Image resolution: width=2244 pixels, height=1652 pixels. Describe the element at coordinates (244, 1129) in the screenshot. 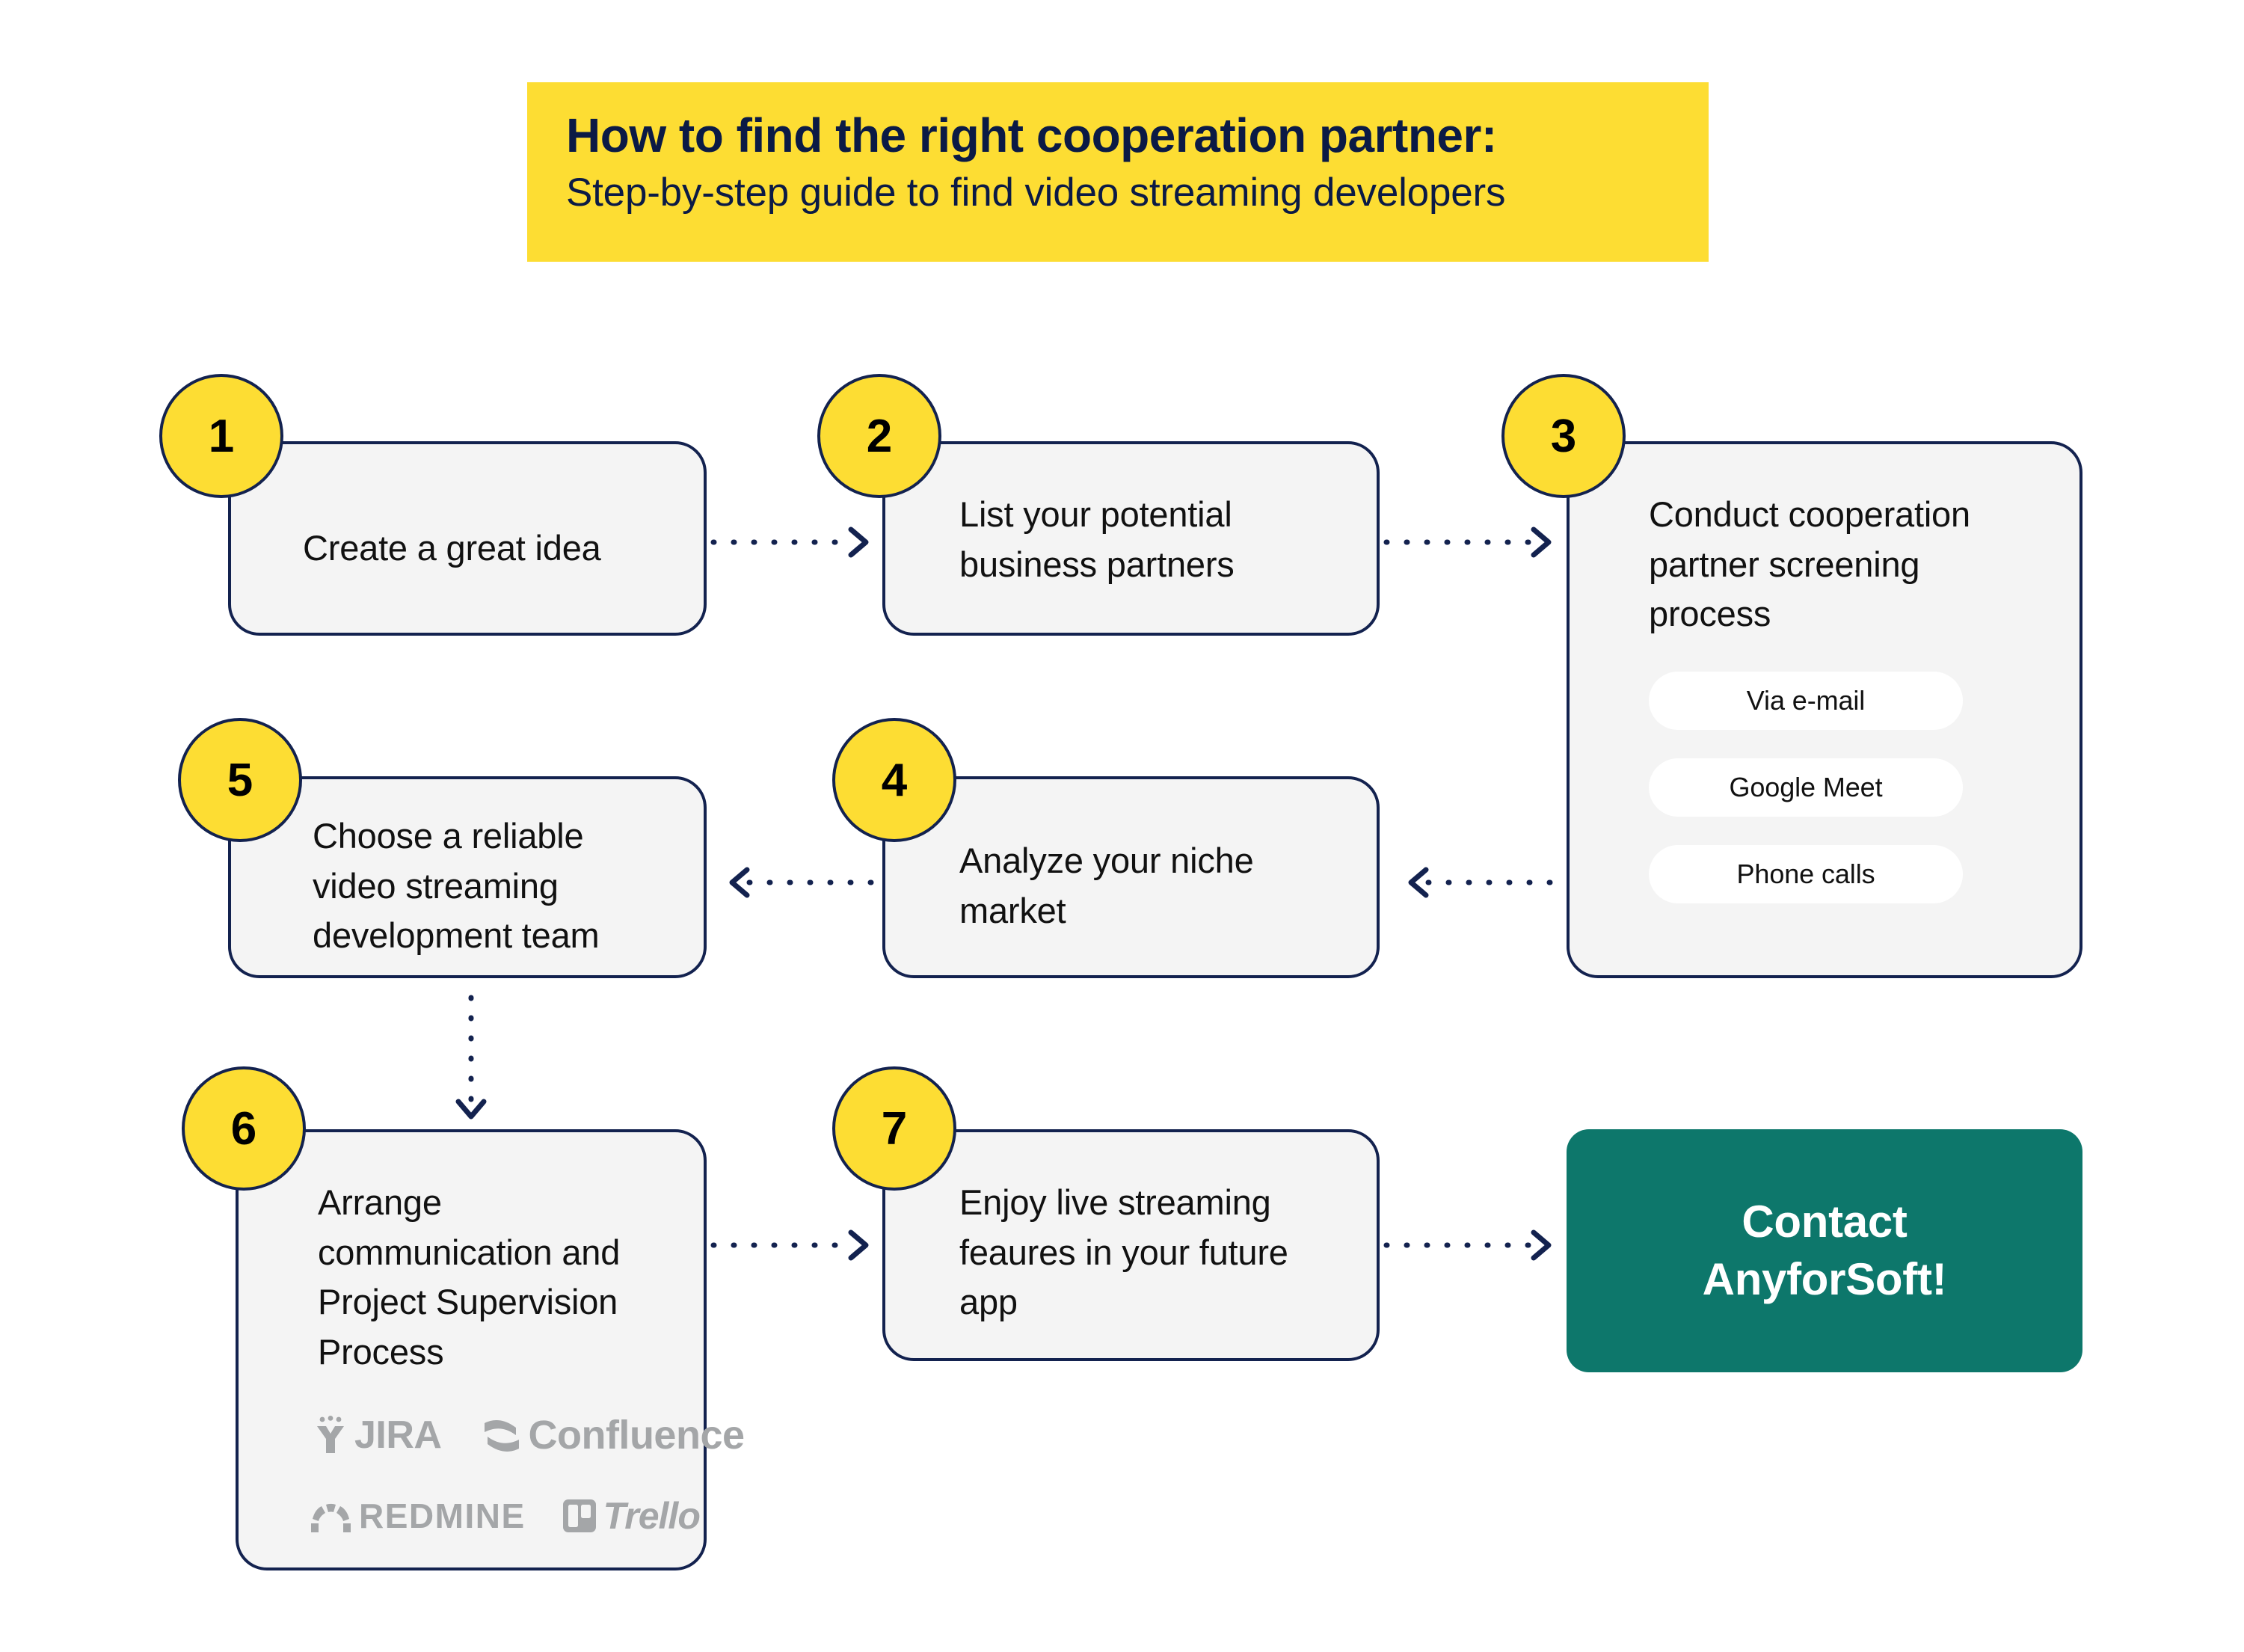

I see `step-badge-6: 6` at that location.